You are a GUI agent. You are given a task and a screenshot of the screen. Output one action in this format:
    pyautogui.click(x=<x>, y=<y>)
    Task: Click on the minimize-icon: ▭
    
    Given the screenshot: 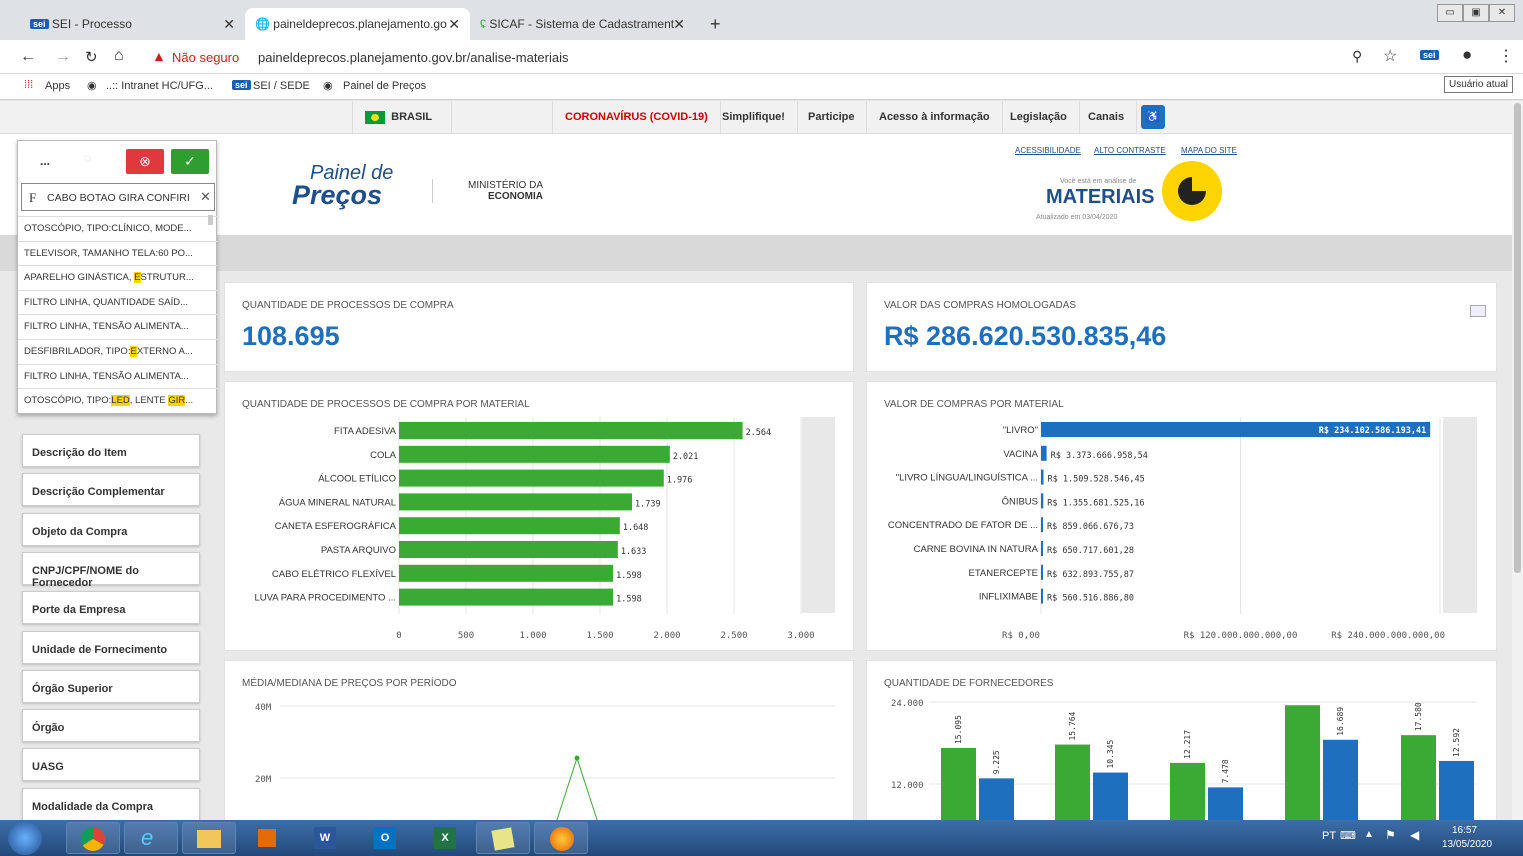 What is the action you would take?
    pyautogui.click(x=1450, y=13)
    